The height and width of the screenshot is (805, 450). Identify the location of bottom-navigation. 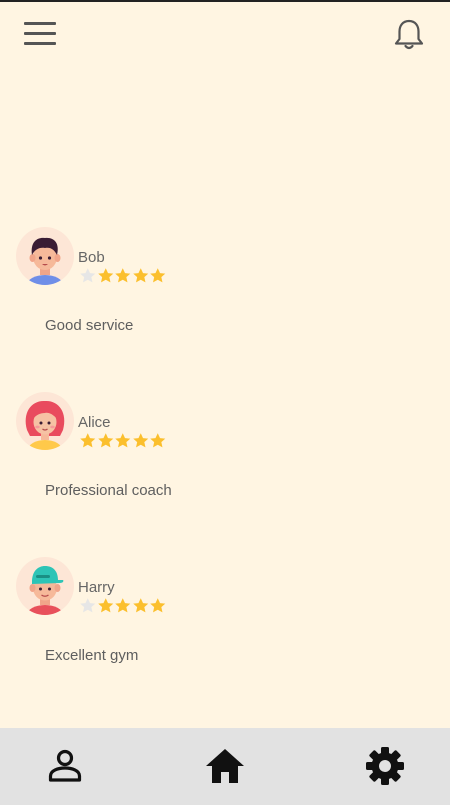
(225, 766).